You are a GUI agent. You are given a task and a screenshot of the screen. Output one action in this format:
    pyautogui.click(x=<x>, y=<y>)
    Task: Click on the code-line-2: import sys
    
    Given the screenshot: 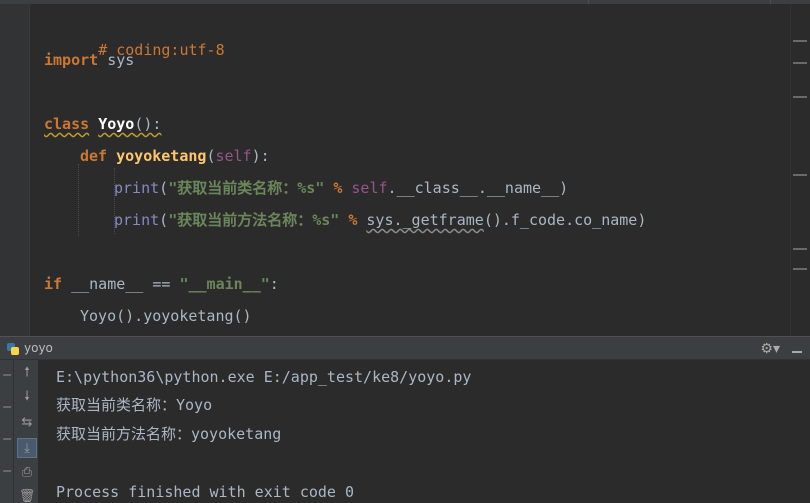 What is the action you would take?
    pyautogui.click(x=89, y=60)
    